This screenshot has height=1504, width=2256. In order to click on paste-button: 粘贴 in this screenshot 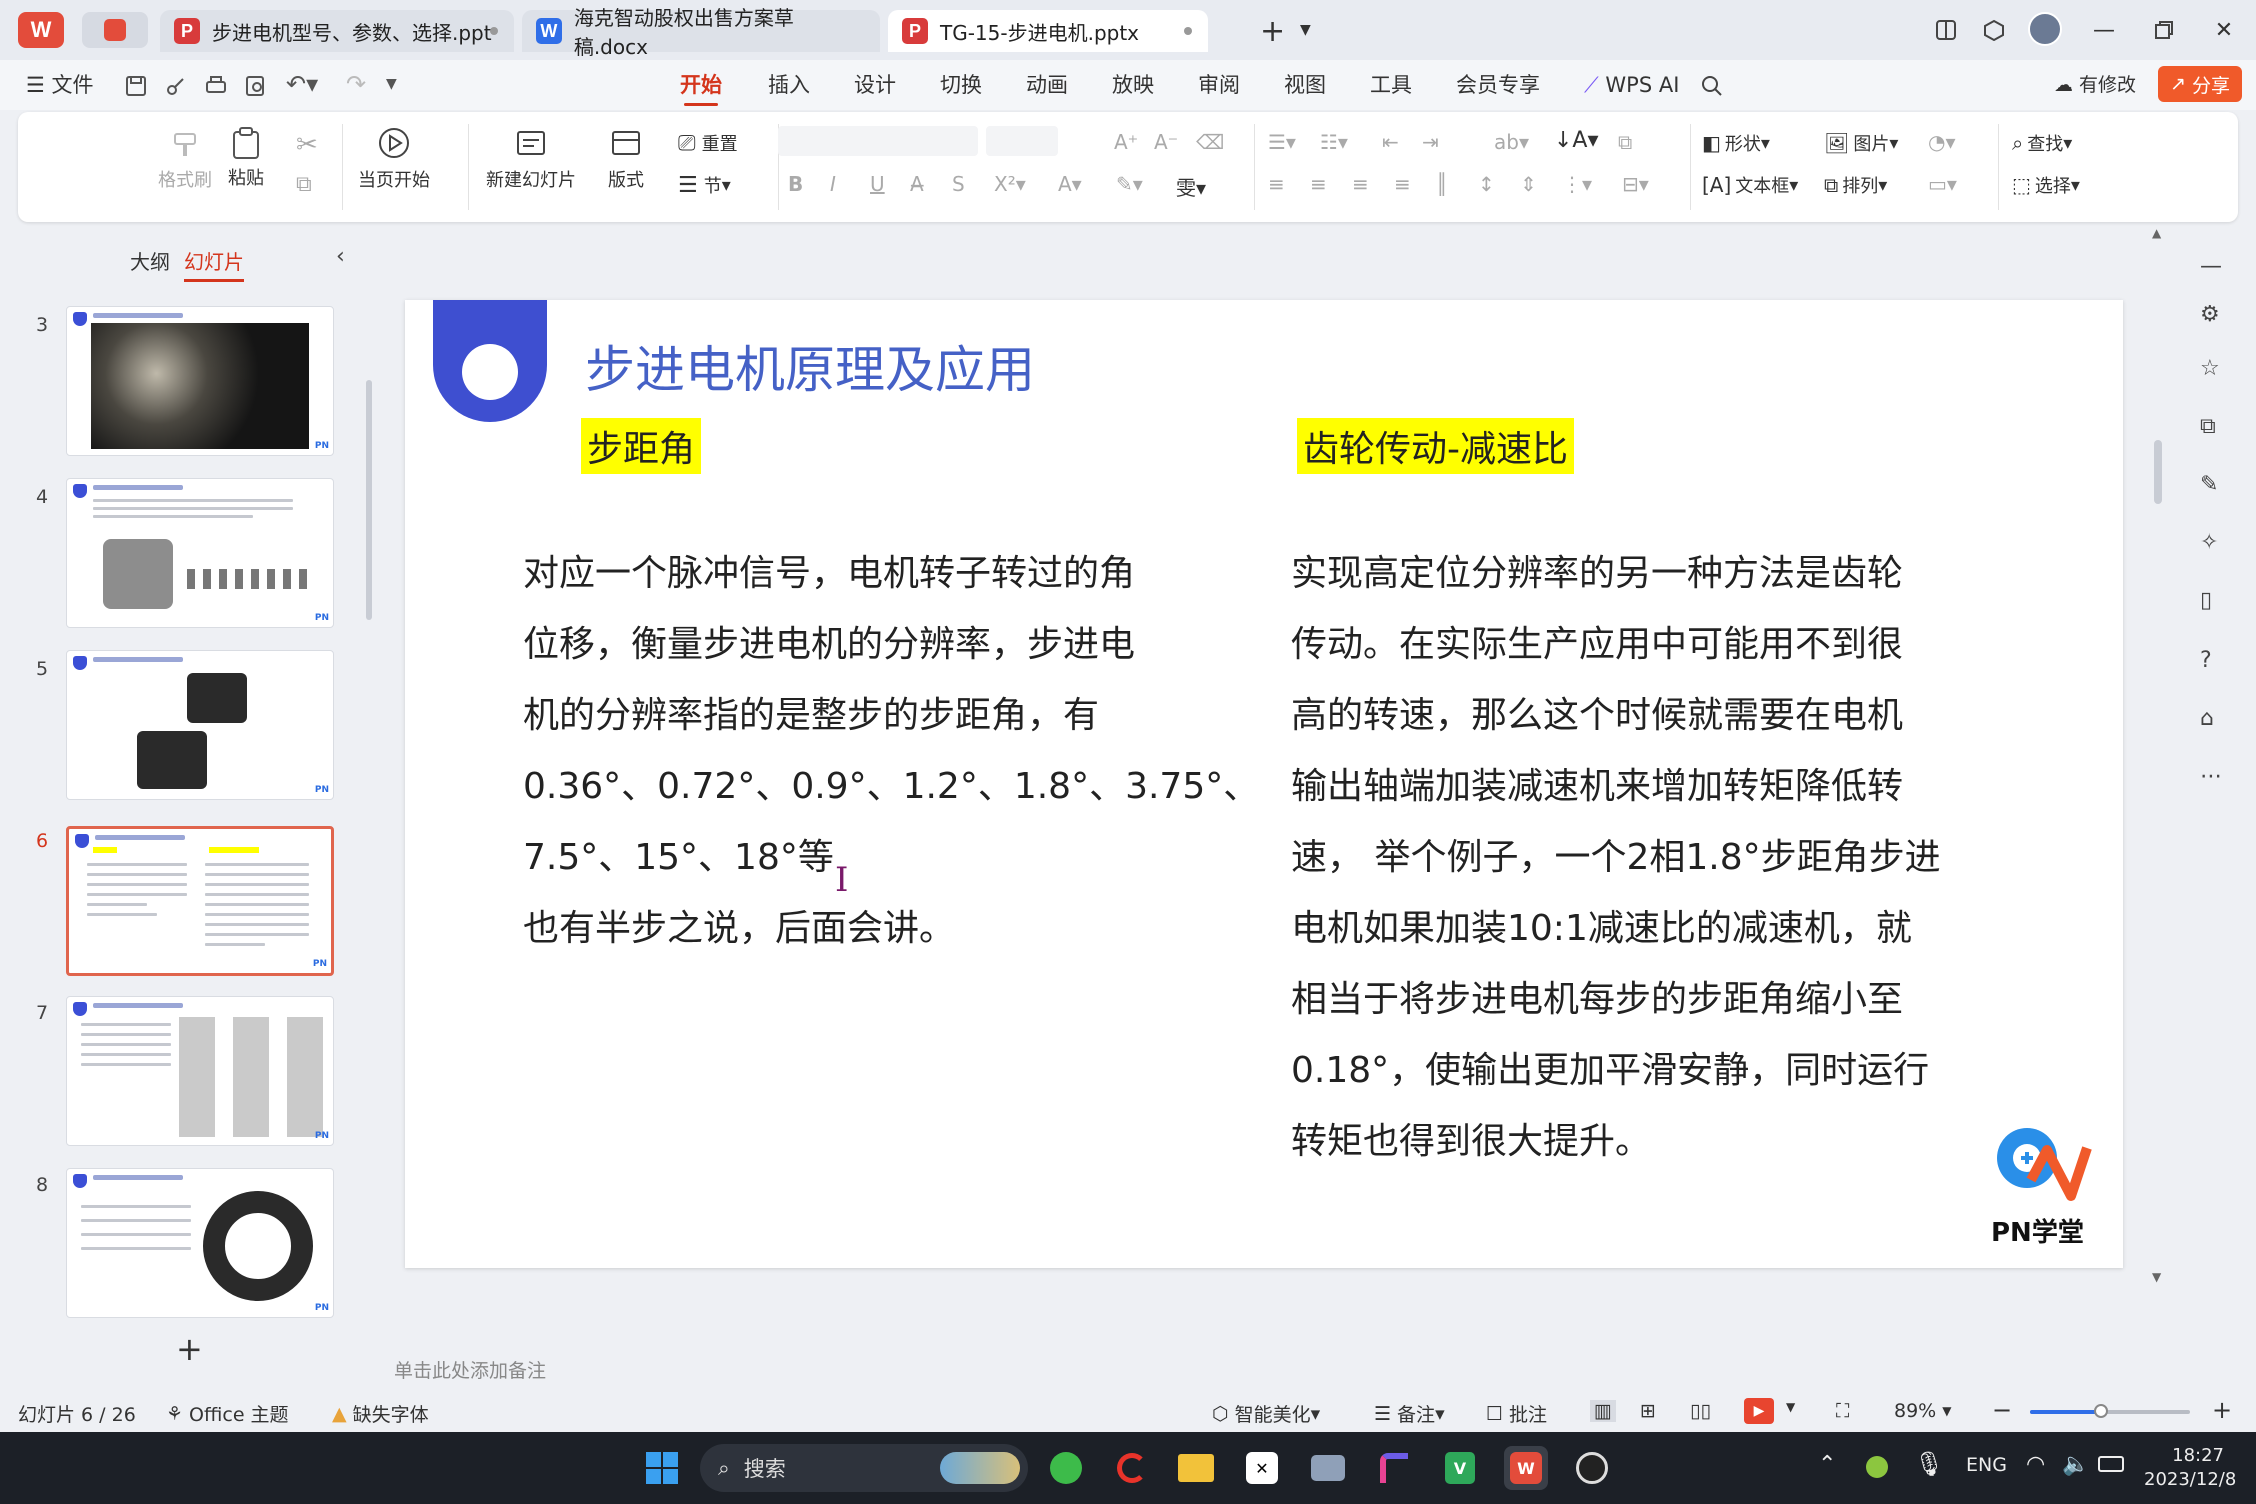, I will do `click(246, 158)`.